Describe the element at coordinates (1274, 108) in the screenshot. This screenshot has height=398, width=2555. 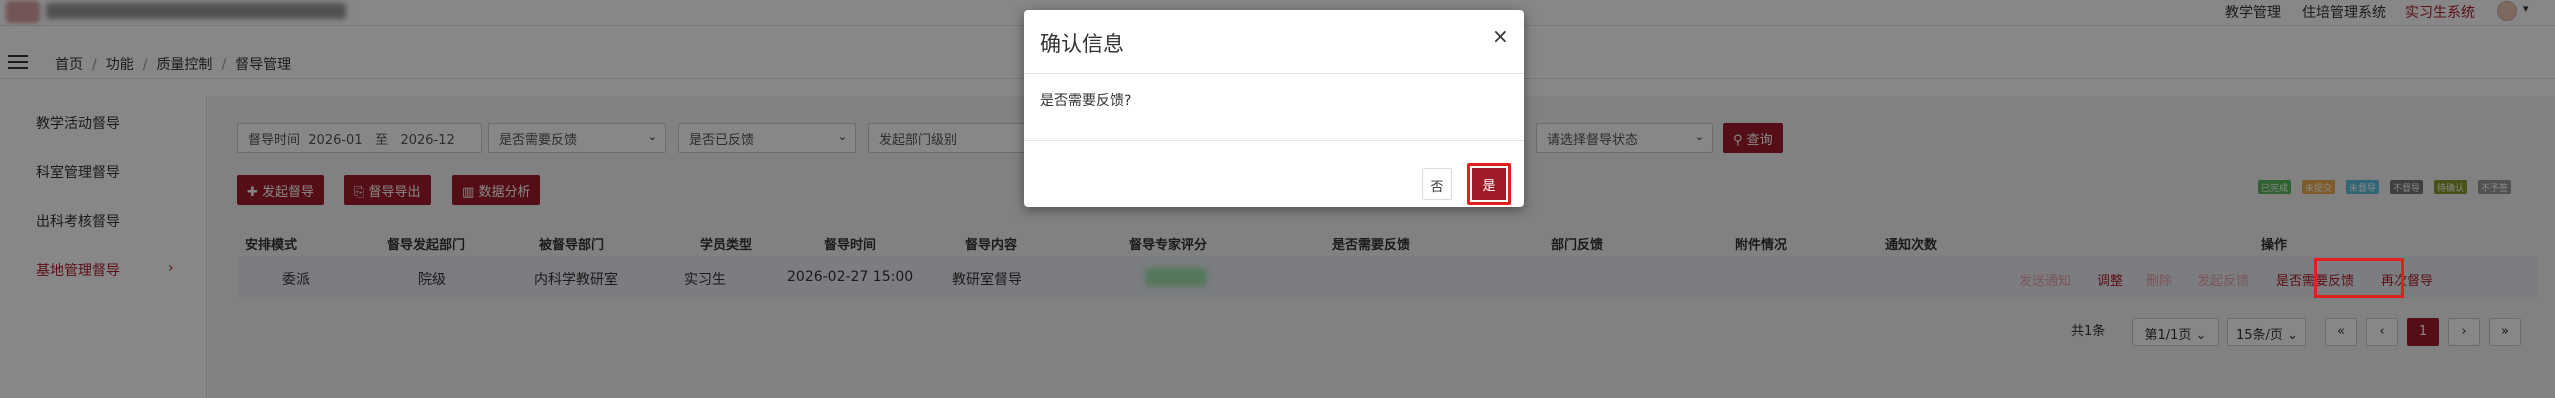
I see `confirm-dialog: 确认信息 × 是否需要反馈? 否 是` at that location.